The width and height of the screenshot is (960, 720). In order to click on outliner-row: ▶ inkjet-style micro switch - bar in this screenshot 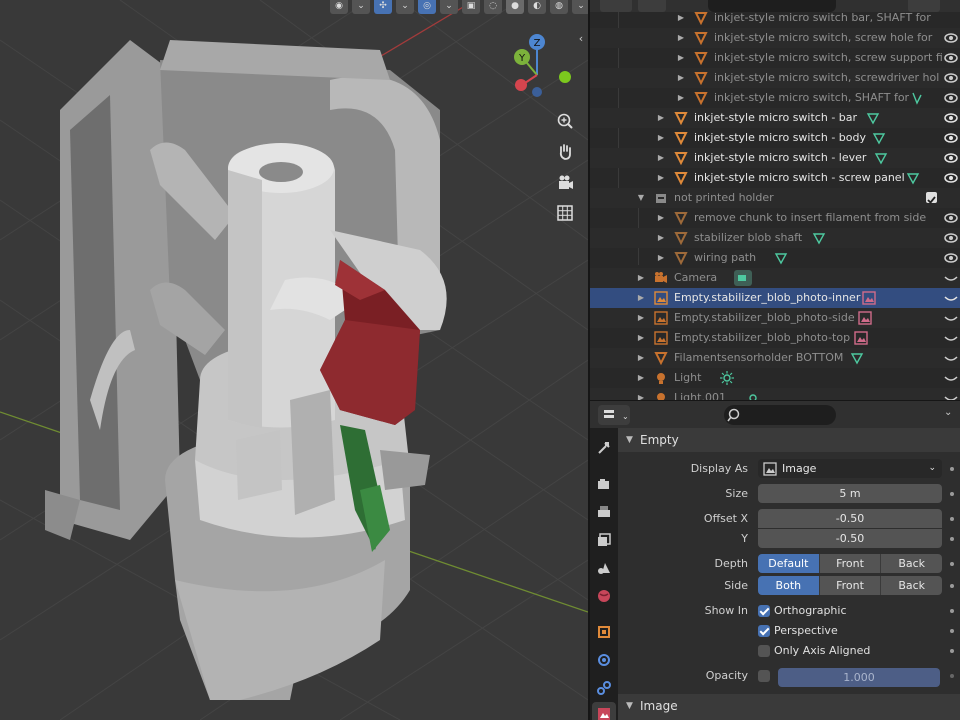, I will do `click(775, 118)`.